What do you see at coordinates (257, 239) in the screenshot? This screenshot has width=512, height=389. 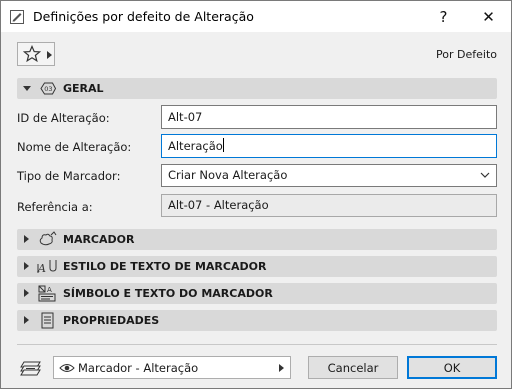 I see `section-marker-header: MARCADOR` at bounding box center [257, 239].